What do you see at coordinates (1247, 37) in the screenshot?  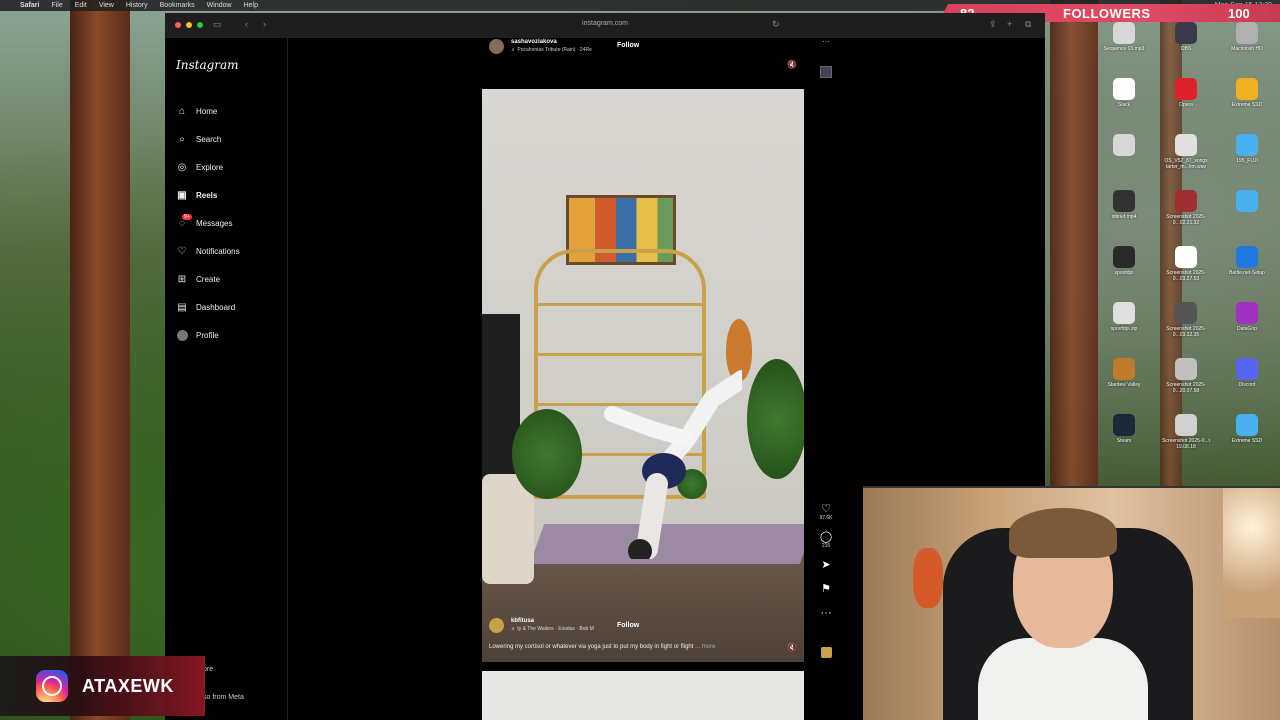 I see `desktop-icon: Macintosh HD` at bounding box center [1247, 37].